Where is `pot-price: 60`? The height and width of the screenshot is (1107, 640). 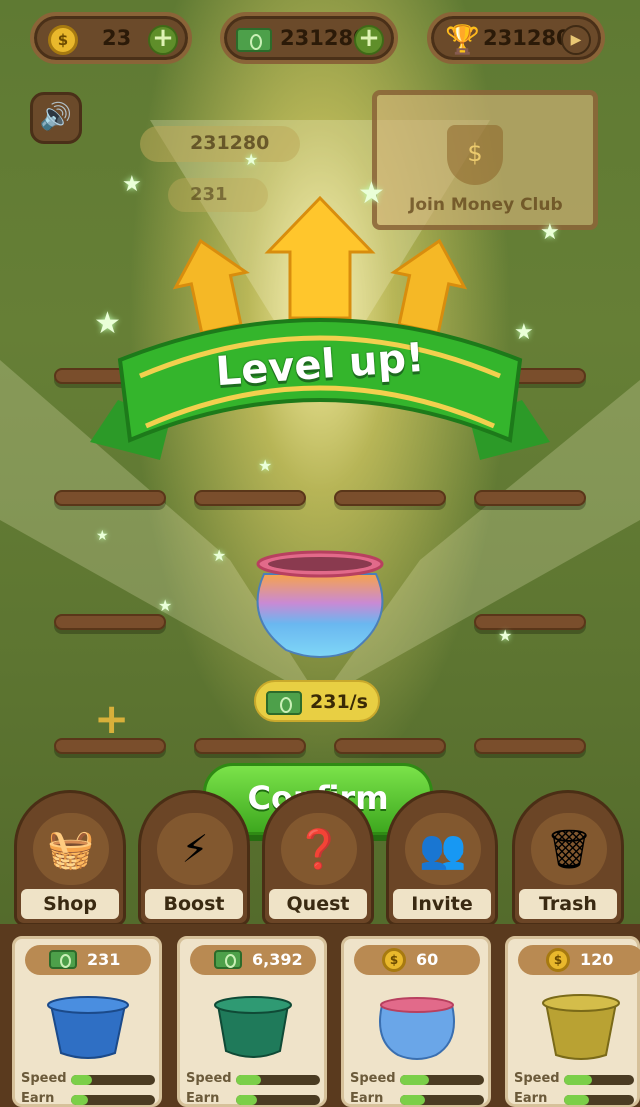
pot-price: 60 is located at coordinates (427, 959).